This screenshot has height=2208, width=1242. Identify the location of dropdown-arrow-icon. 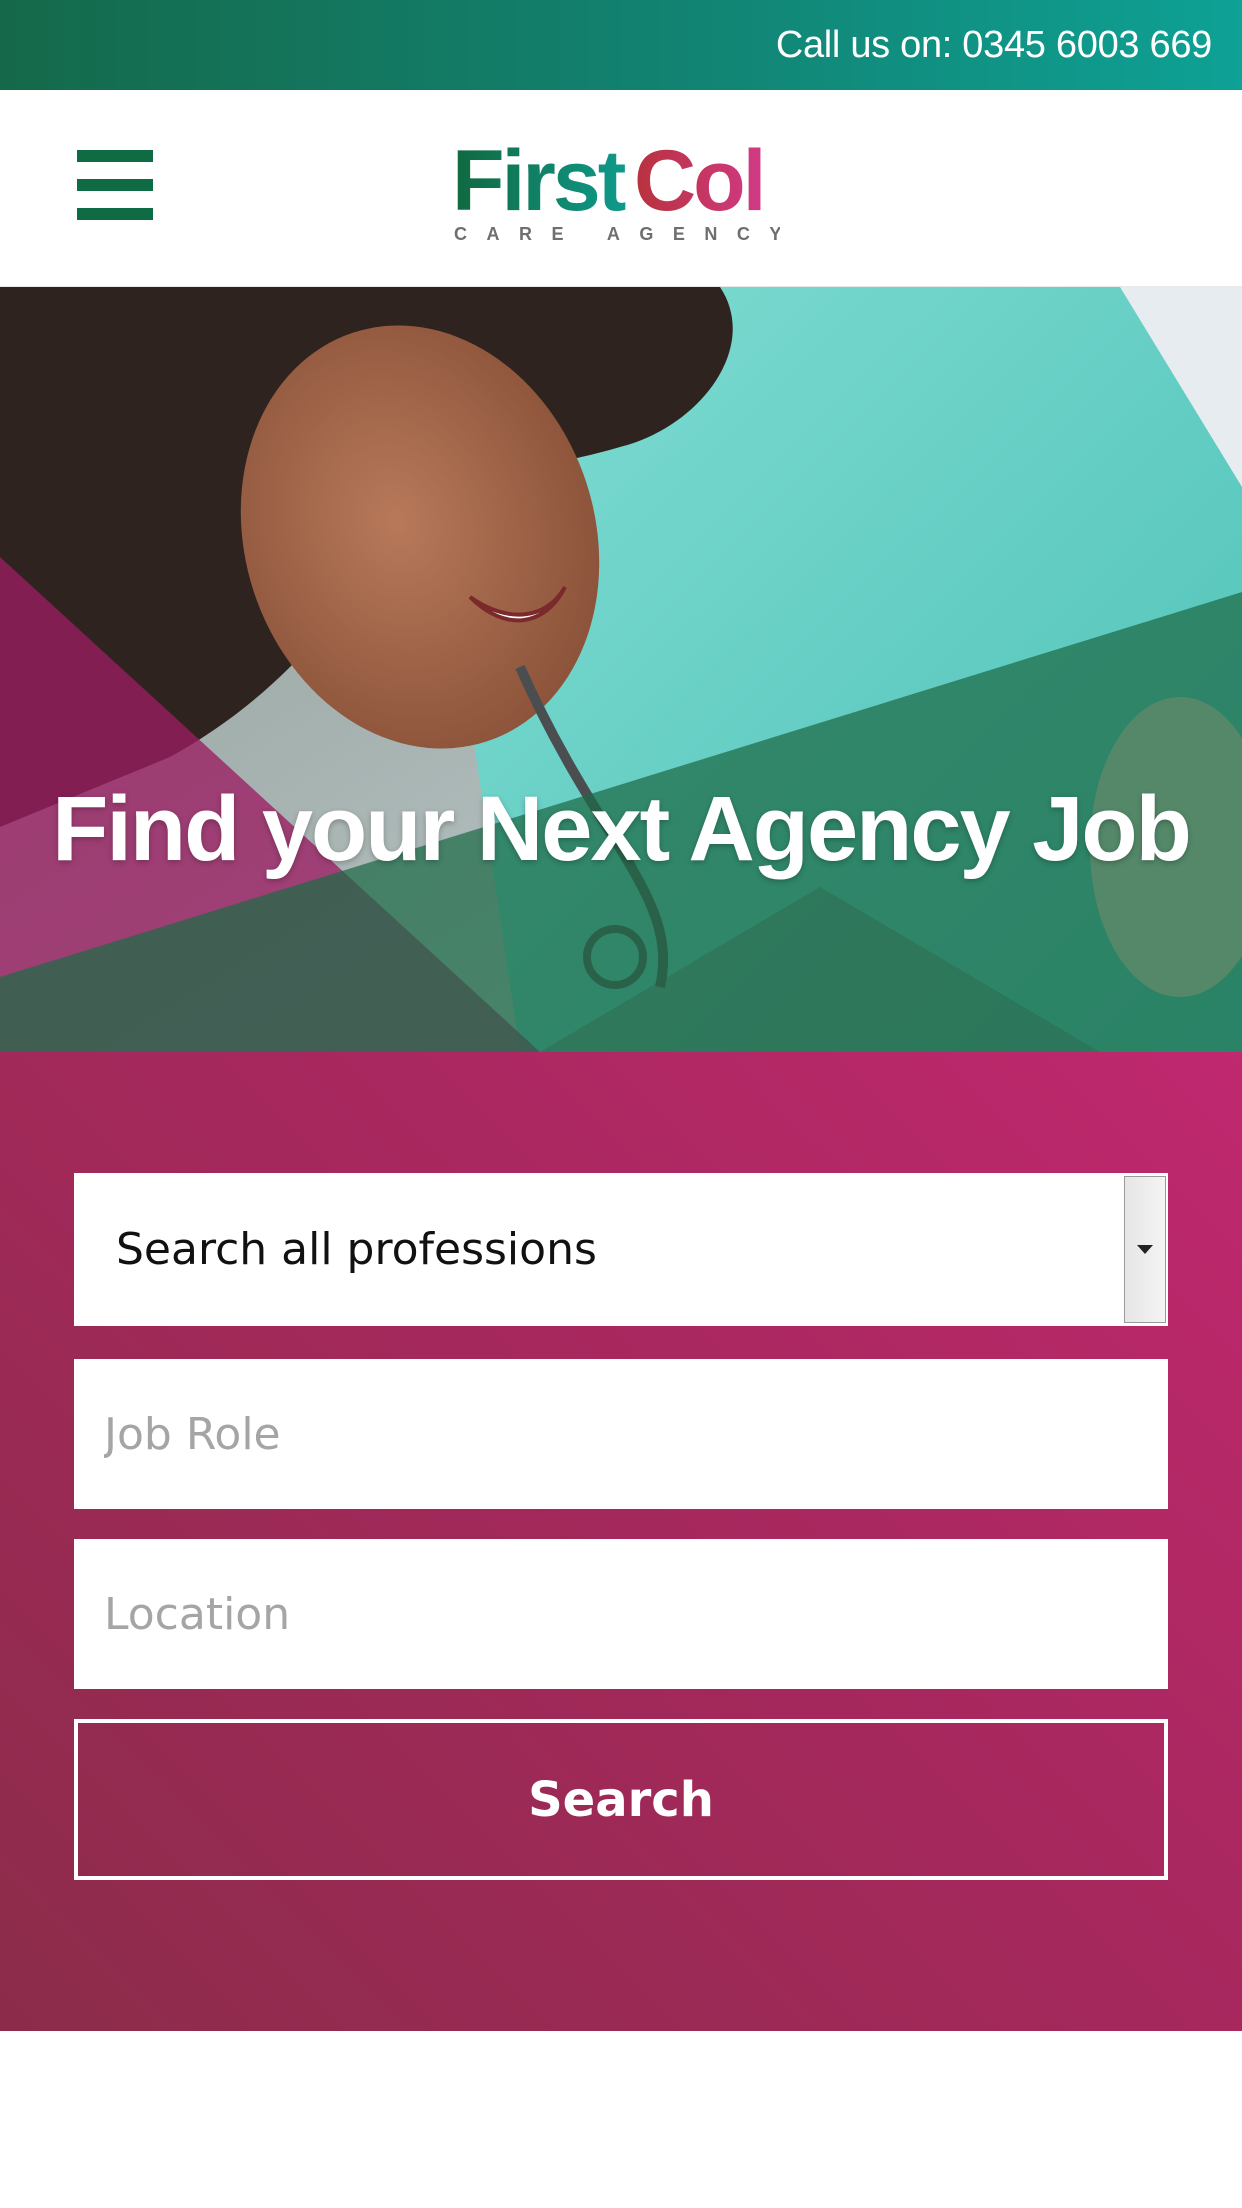
(1145, 1249).